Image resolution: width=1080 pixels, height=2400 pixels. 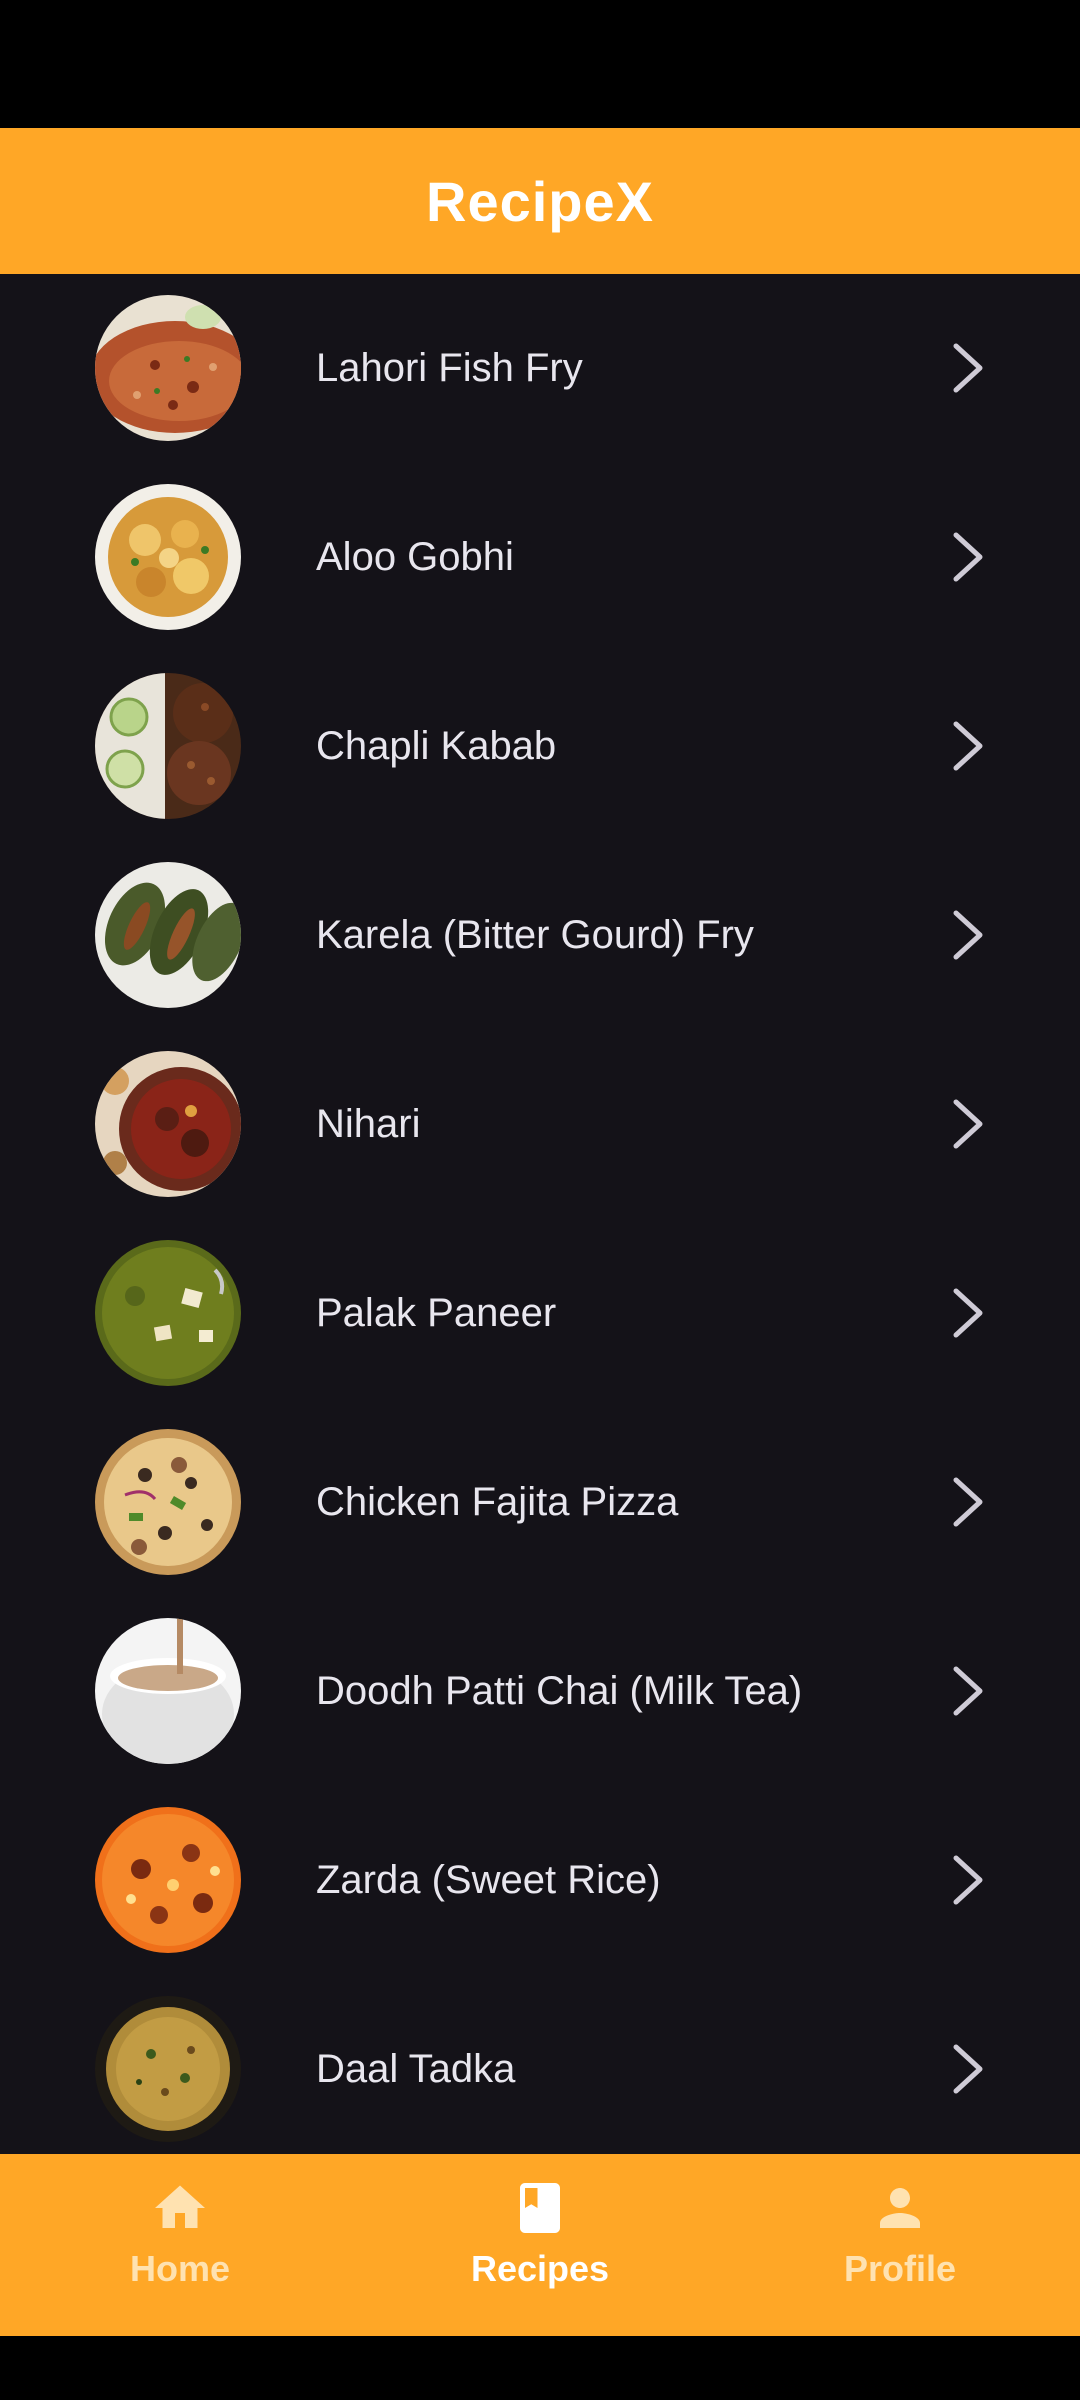 I want to click on recipe-list-item: Doodh Patti Chai (Milk Tea), so click(x=540, y=1691).